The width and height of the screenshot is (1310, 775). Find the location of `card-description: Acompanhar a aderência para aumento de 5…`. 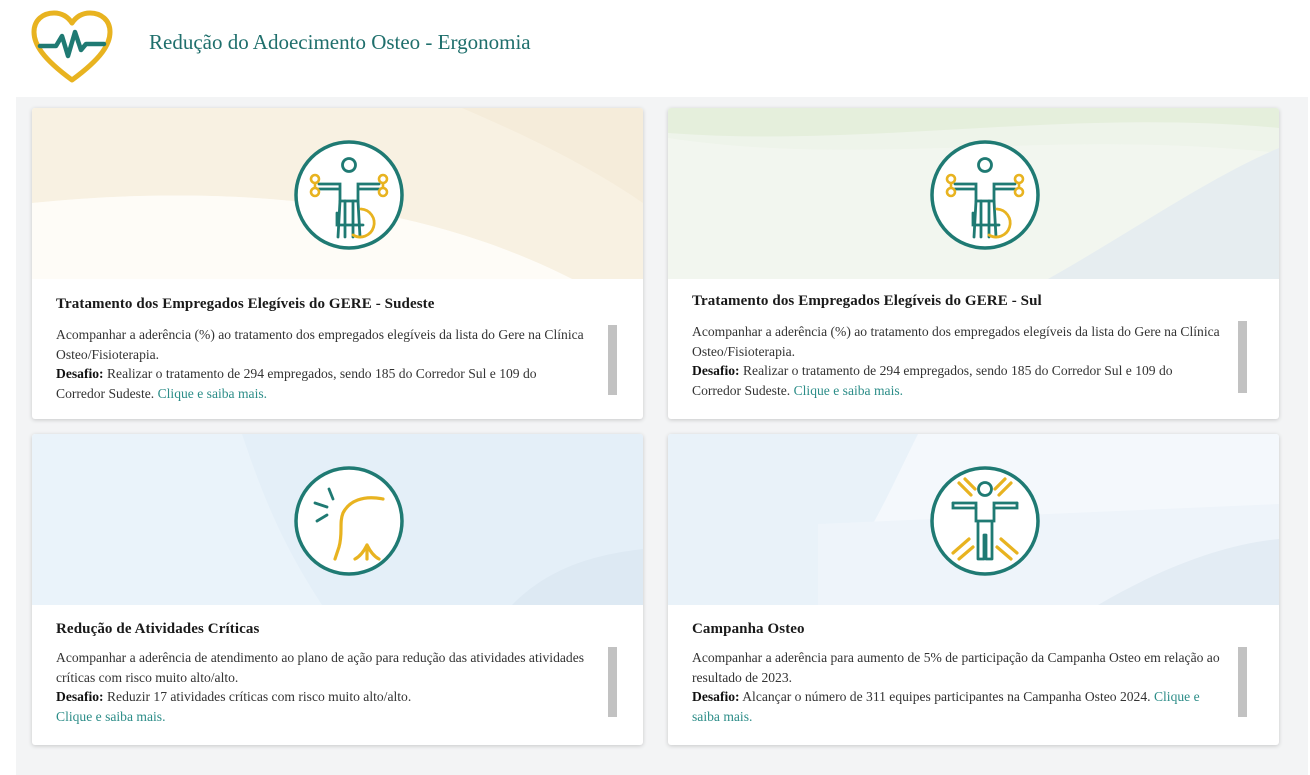

card-description: Acompanhar a aderência para aumento de 5… is located at coordinates (956, 687).